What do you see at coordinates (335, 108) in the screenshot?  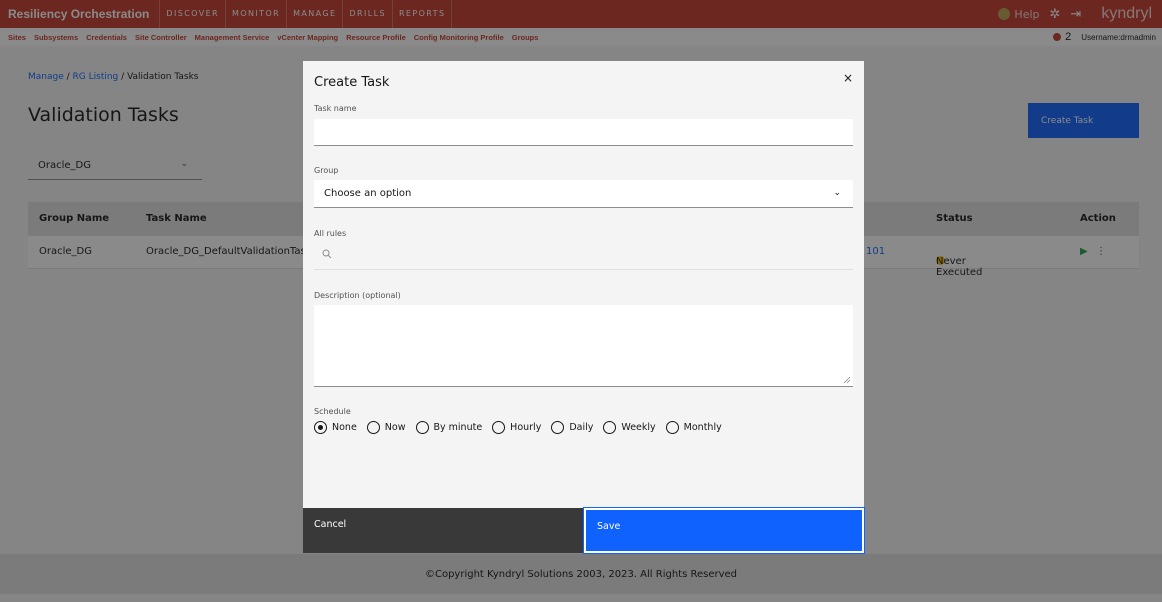 I see `task-name-label: Task name` at bounding box center [335, 108].